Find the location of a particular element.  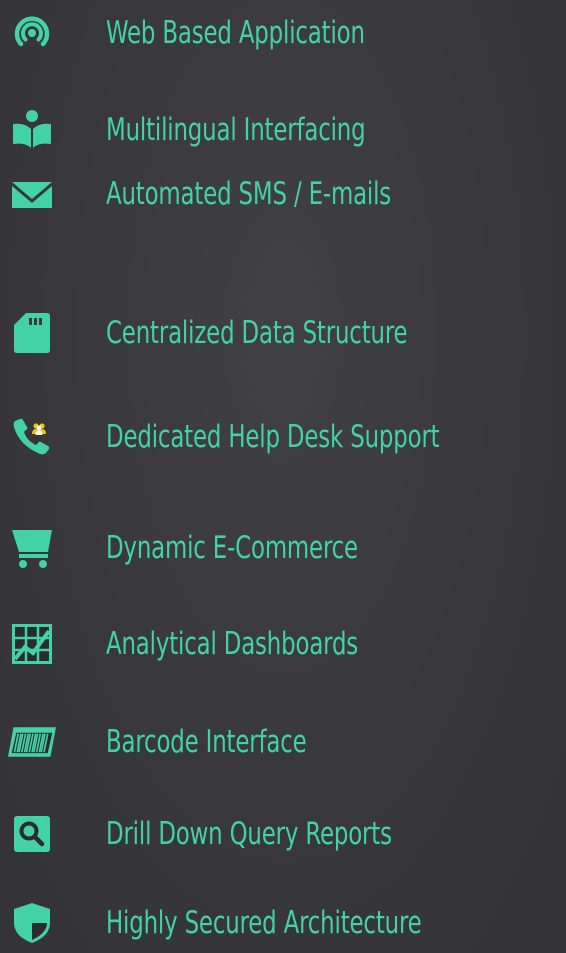

feature-label: Drill Down Query Reports is located at coordinates (249, 834).